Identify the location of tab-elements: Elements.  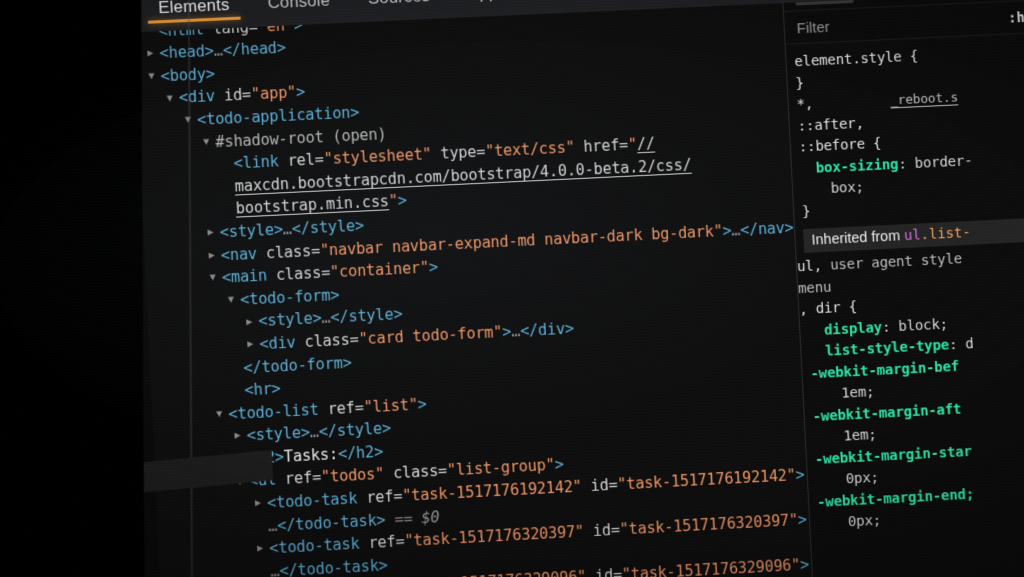
(193, 15).